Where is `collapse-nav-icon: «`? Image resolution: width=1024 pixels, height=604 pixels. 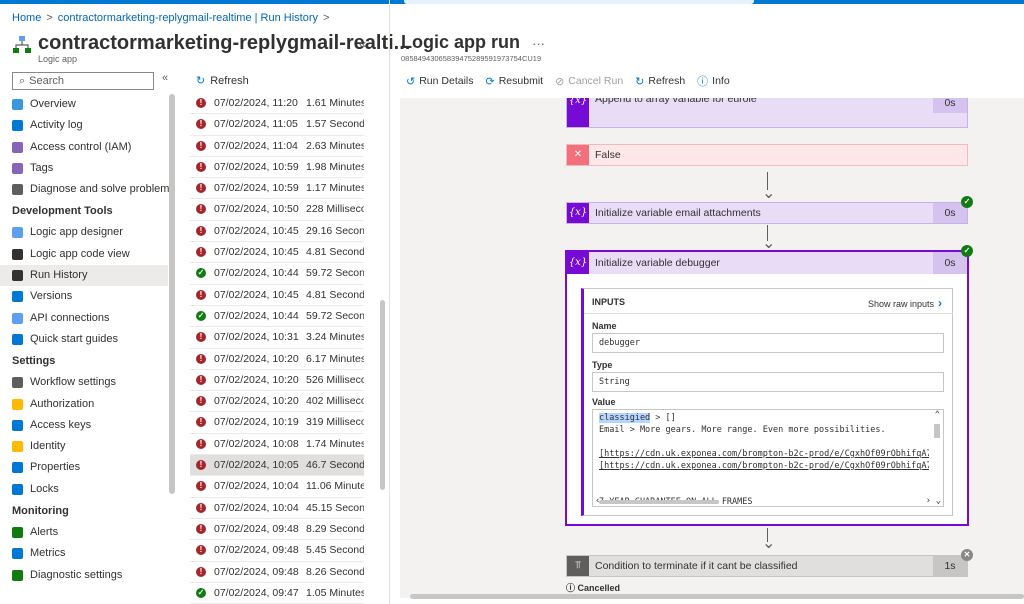 collapse-nav-icon: « is located at coordinates (165, 78).